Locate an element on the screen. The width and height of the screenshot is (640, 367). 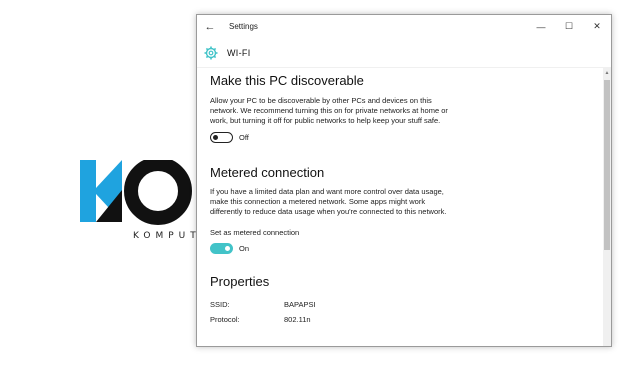
property-value: 802.11n is located at coordinates (297, 319).